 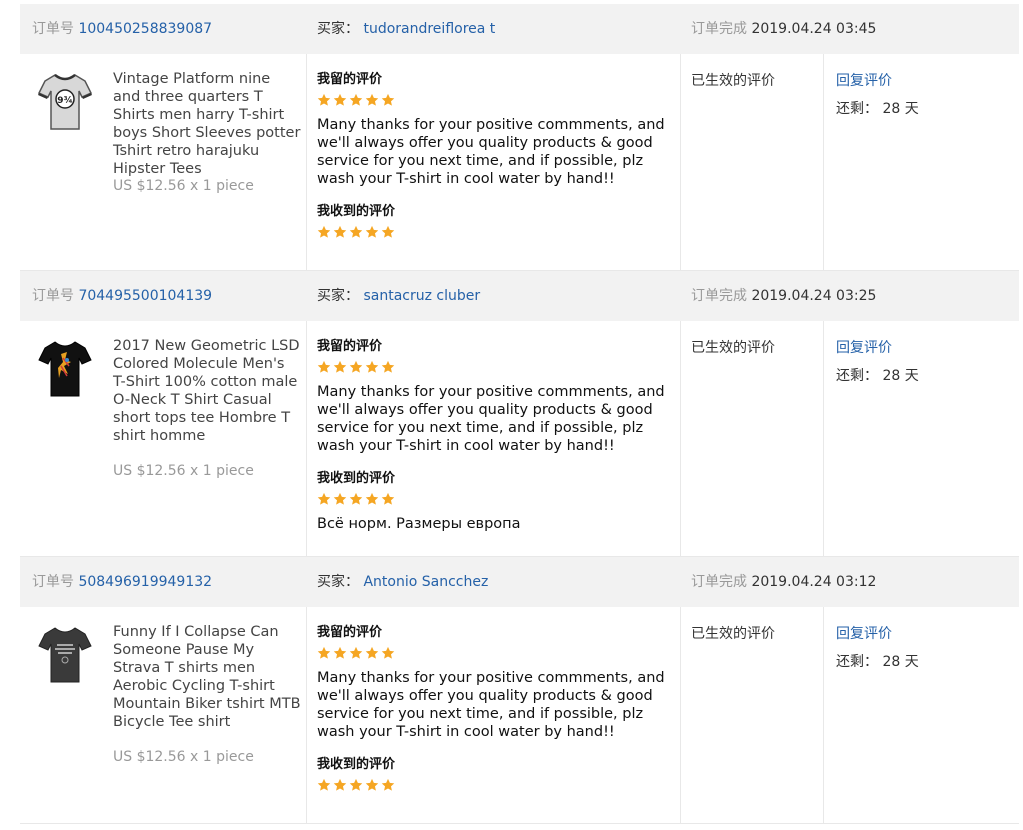 I want to click on completed-date: 2019.04.24 03:25, so click(x=814, y=296).